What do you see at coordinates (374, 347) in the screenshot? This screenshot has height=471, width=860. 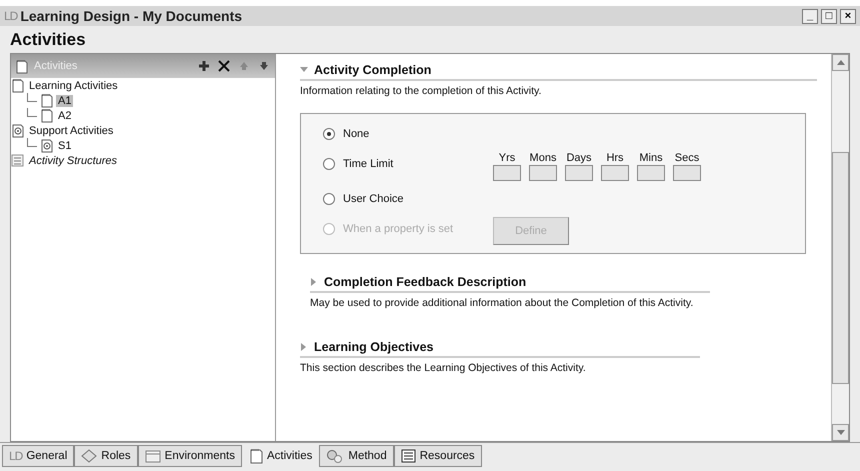 I see `section-title: Learning Objectives` at bounding box center [374, 347].